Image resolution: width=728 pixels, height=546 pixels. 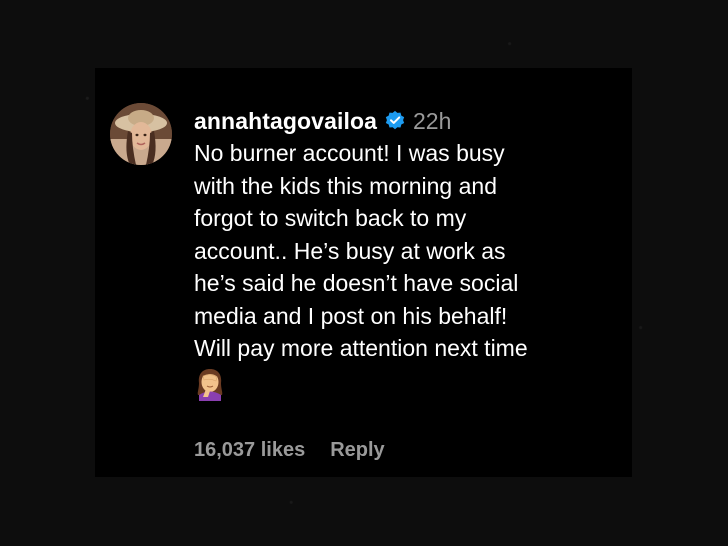 I want to click on comment-footer: 16,037 likes Reply, so click(x=289, y=450).